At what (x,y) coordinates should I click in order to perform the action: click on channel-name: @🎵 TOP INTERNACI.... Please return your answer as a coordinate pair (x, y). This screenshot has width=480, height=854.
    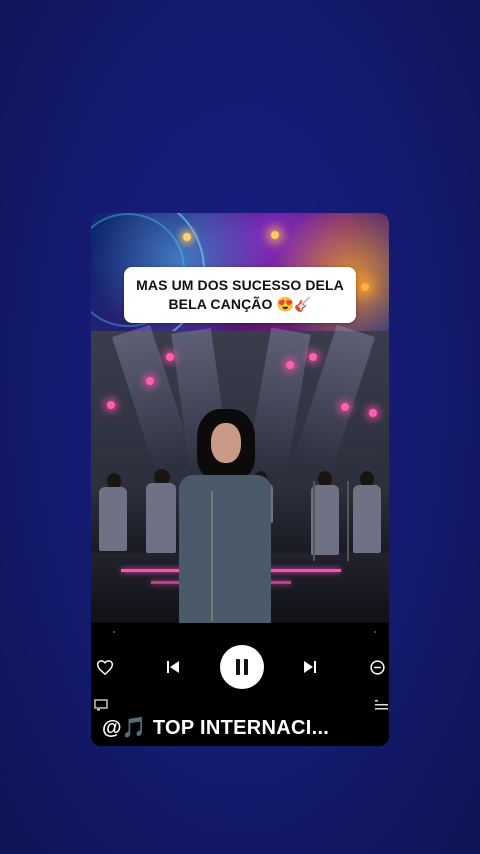
    Looking at the image, I should click on (215, 727).